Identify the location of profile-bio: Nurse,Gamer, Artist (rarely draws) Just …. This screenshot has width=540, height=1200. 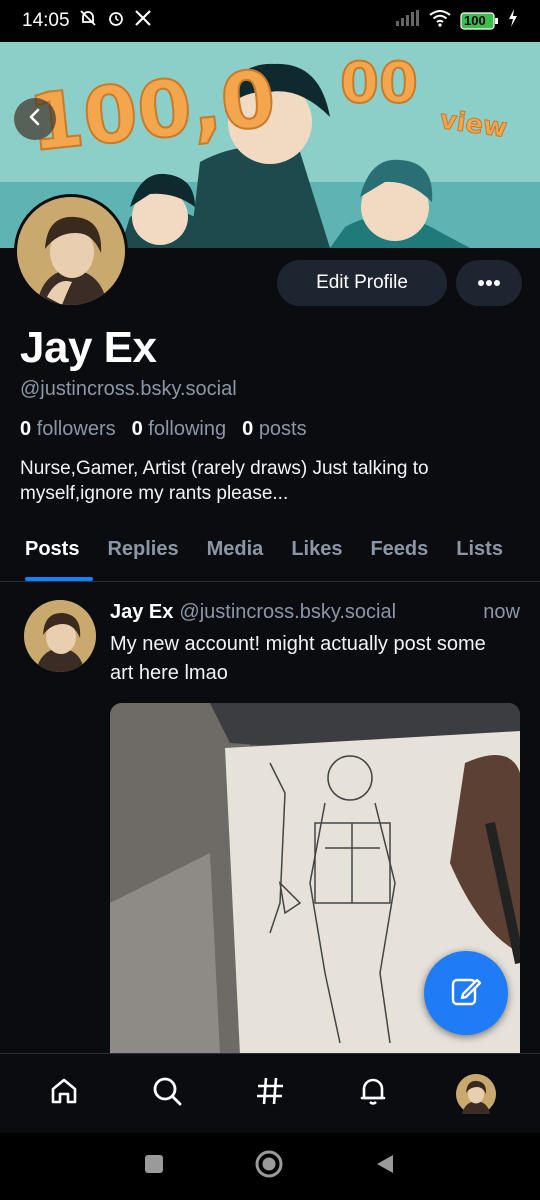
(224, 481).